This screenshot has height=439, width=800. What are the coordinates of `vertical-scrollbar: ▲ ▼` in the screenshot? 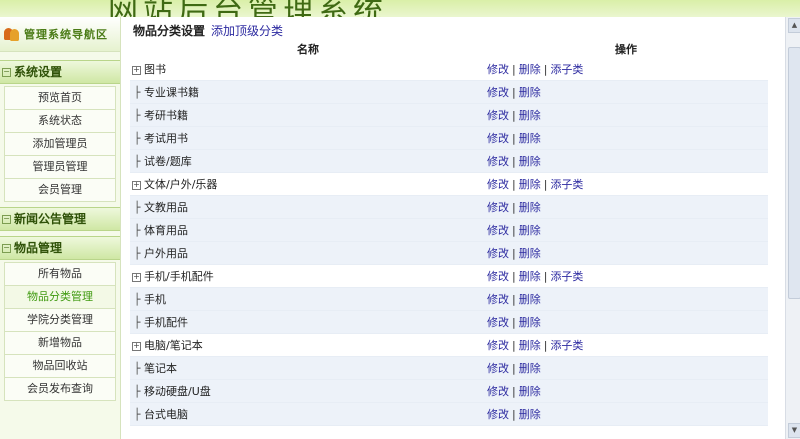 It's located at (792, 228).